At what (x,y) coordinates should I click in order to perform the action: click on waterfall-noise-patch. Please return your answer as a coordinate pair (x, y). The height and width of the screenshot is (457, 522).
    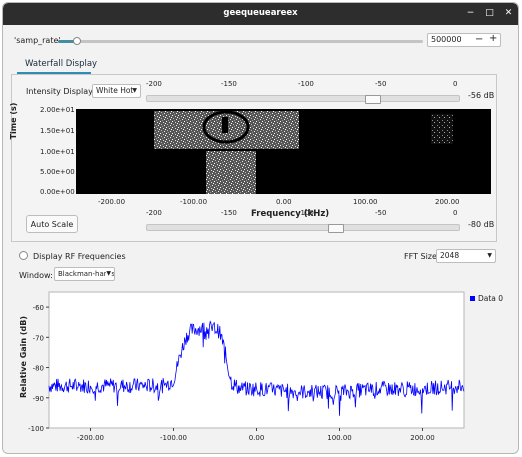
    Looking at the image, I should click on (442, 129).